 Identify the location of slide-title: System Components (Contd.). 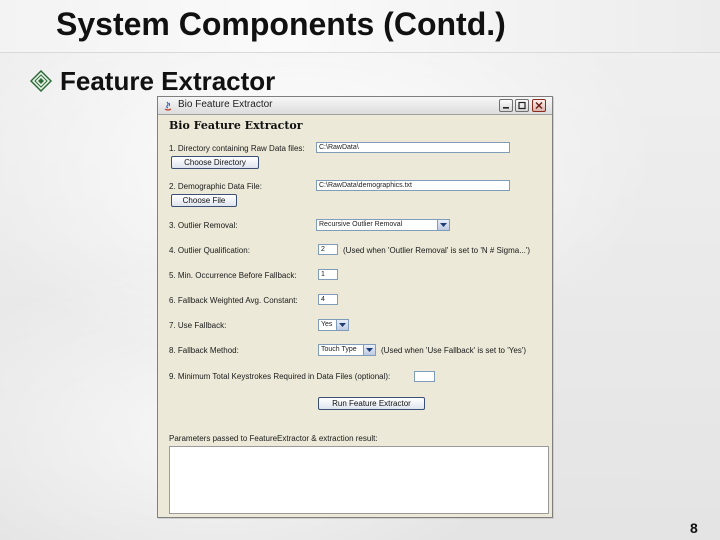
(281, 24).